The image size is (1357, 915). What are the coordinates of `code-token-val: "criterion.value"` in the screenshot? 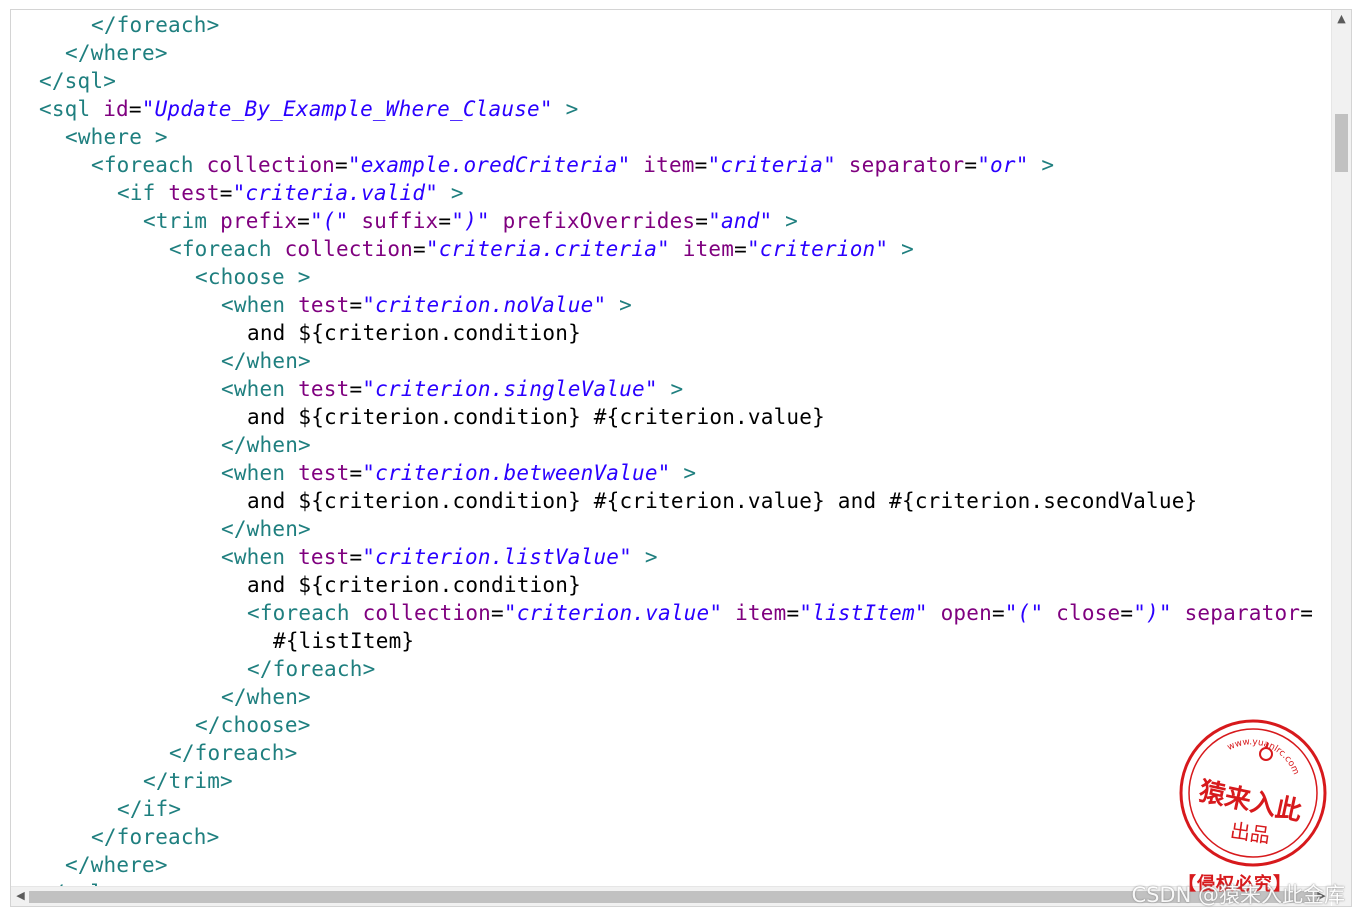 It's located at (613, 613).